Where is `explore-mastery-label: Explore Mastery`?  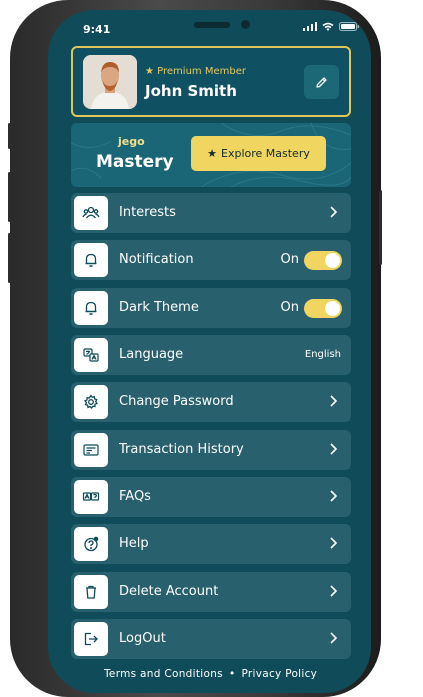 explore-mastery-label: Explore Mastery is located at coordinates (265, 153).